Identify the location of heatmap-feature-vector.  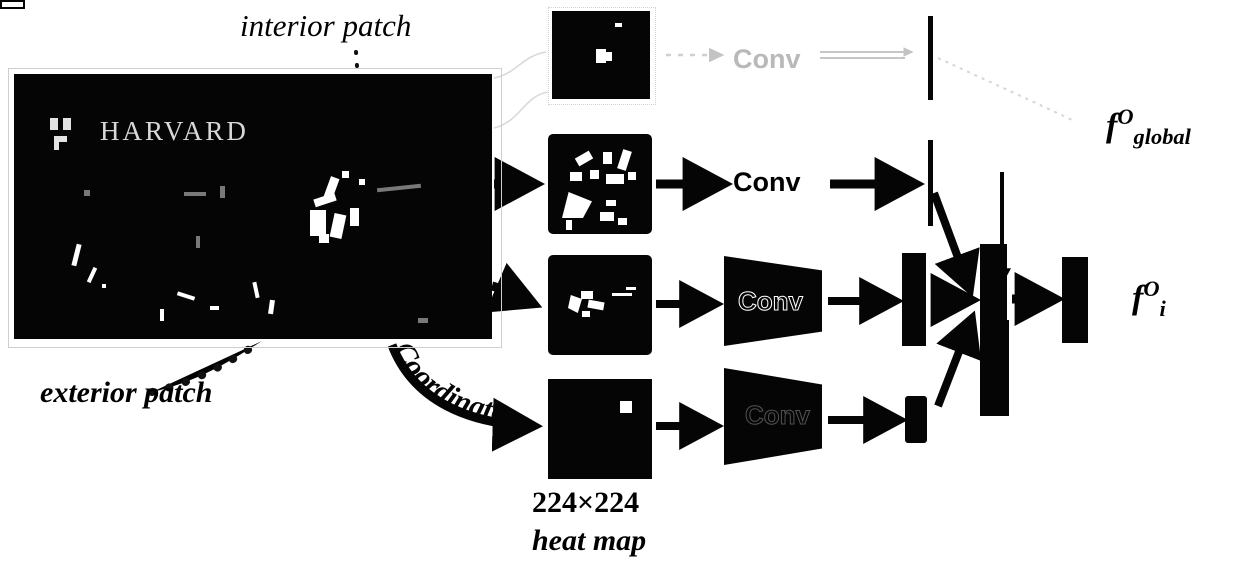
(916, 419).